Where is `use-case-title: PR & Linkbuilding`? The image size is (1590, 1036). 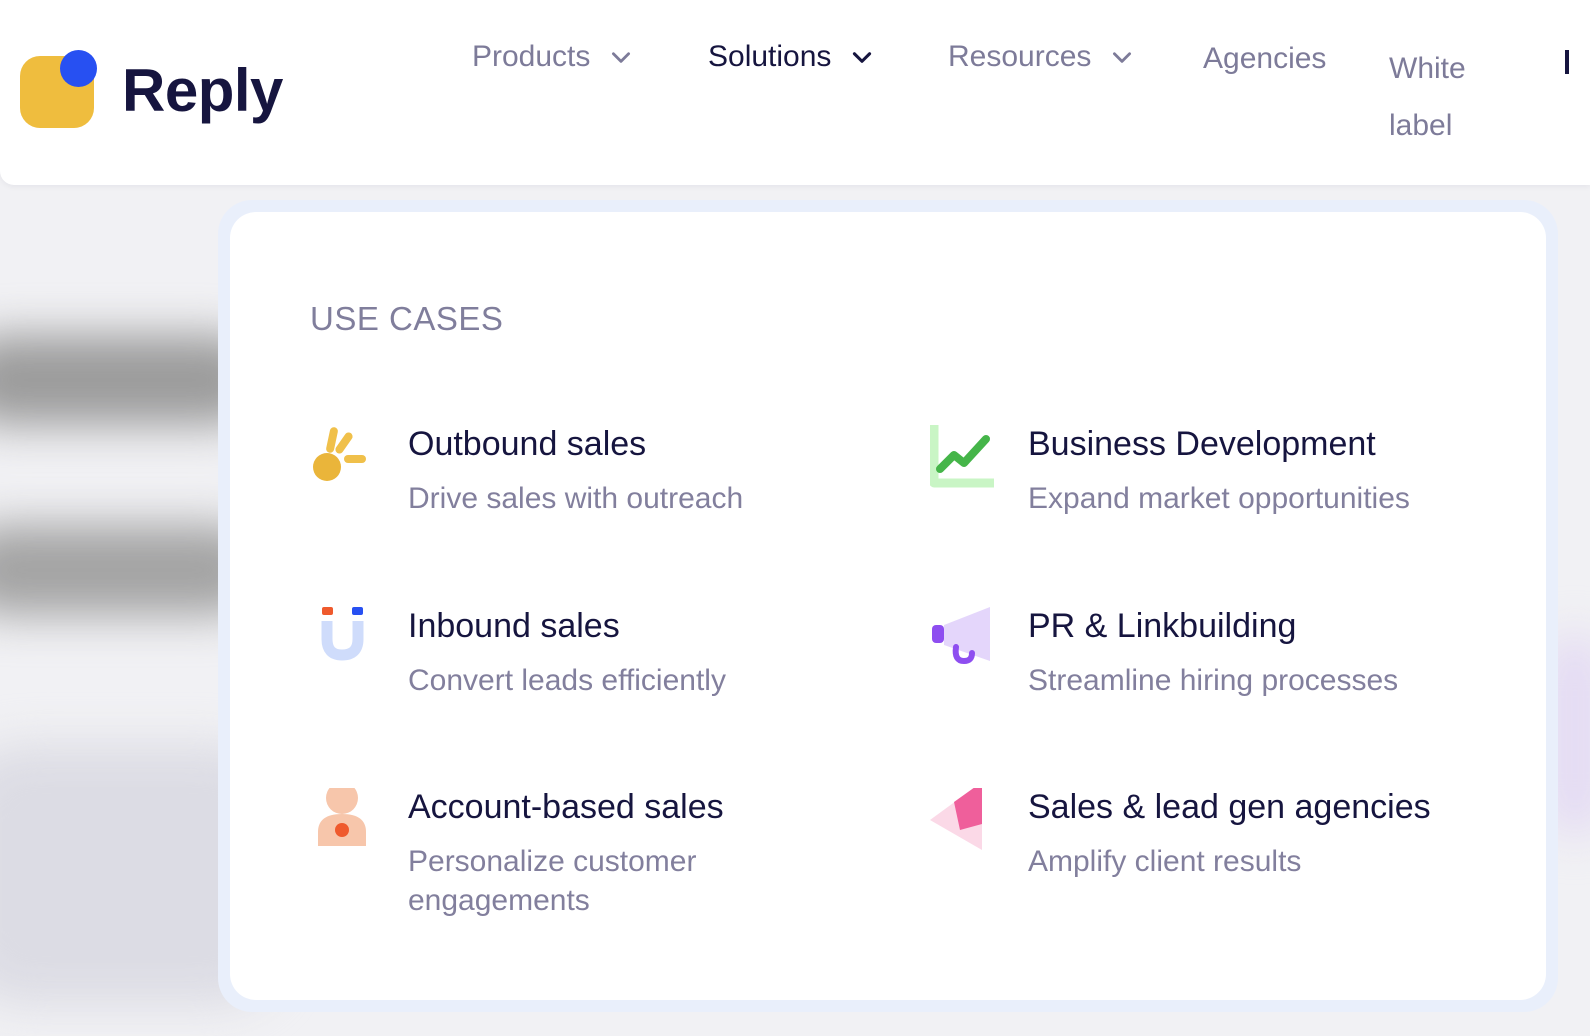 use-case-title: PR & Linkbuilding is located at coordinates (1162, 626).